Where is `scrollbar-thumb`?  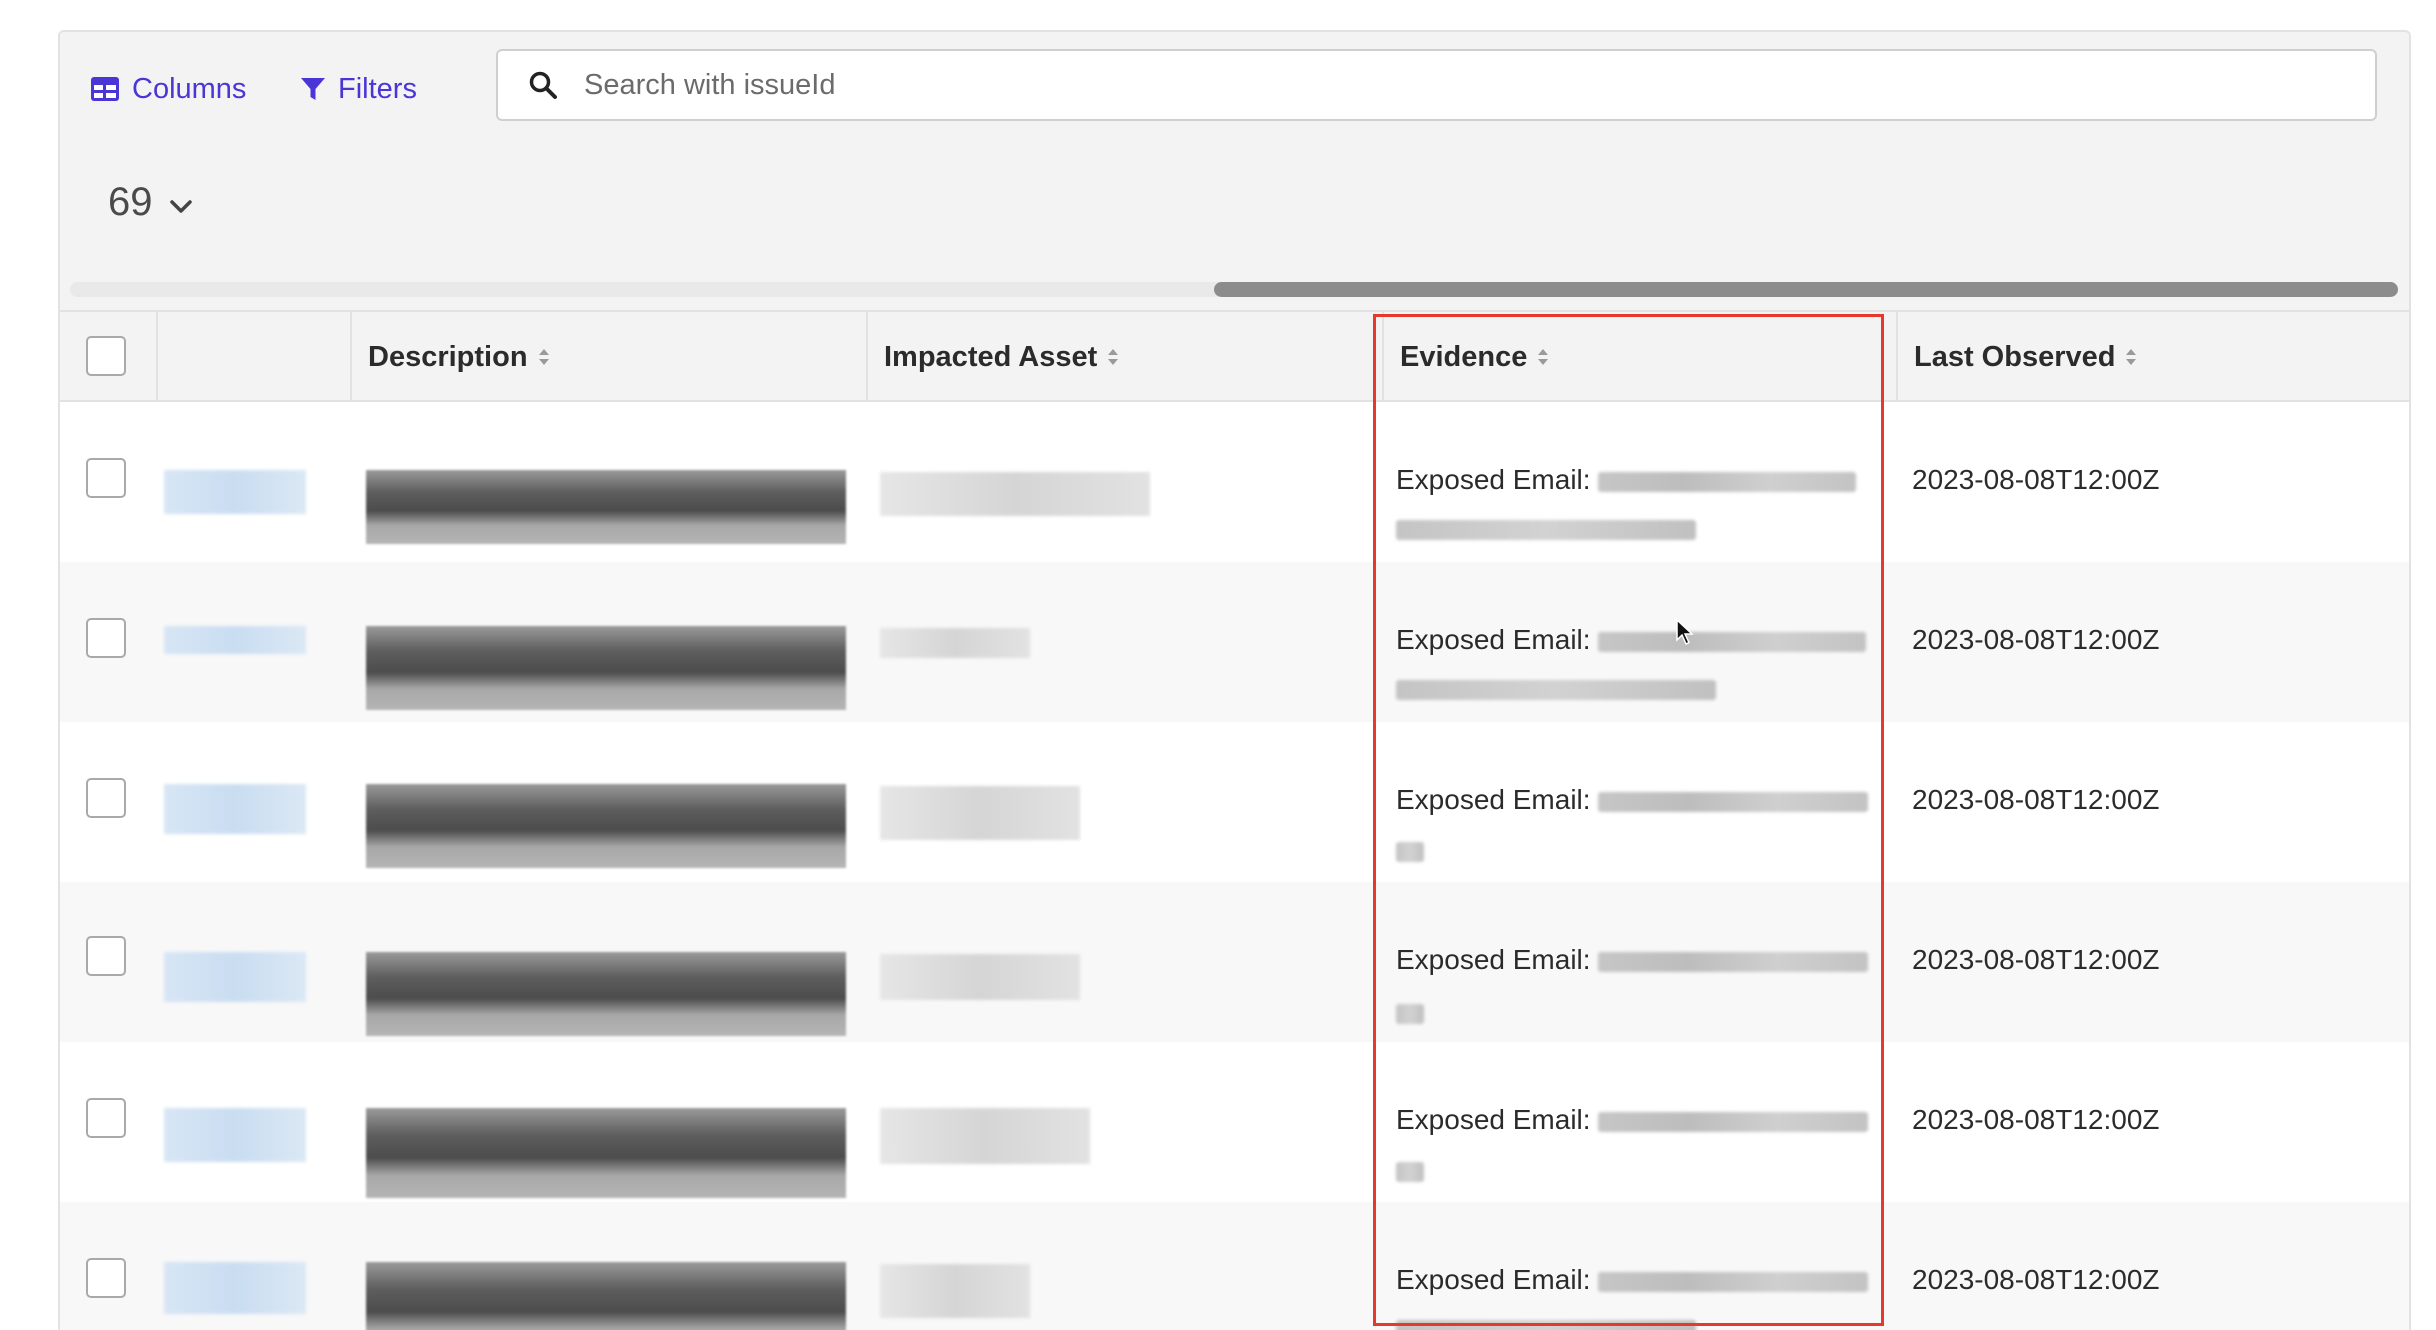 scrollbar-thumb is located at coordinates (1806, 289).